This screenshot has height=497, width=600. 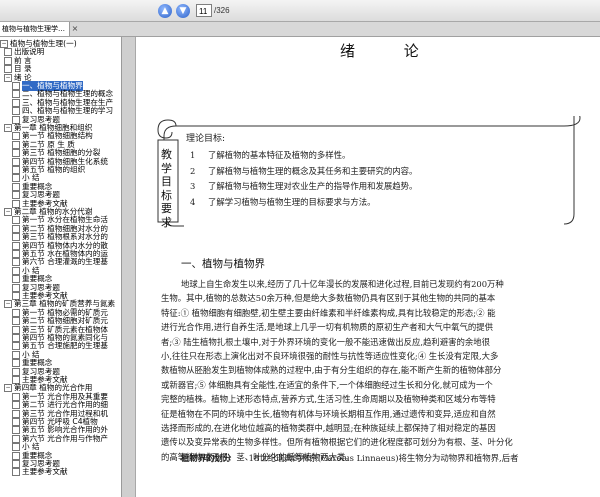 What do you see at coordinates (193, 155) in the screenshot?
I see `goal-number: 1` at bounding box center [193, 155].